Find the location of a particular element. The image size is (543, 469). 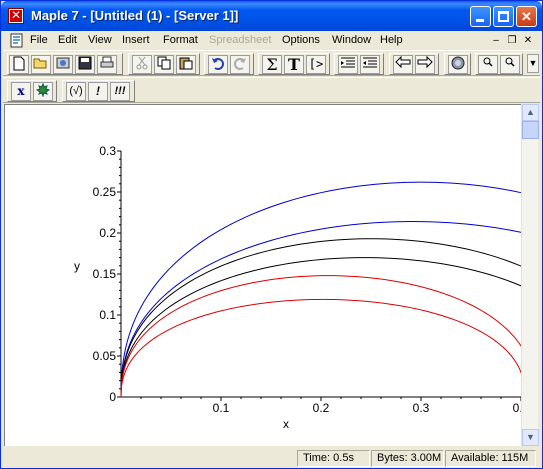

cut-icon is located at coordinates (142, 63).